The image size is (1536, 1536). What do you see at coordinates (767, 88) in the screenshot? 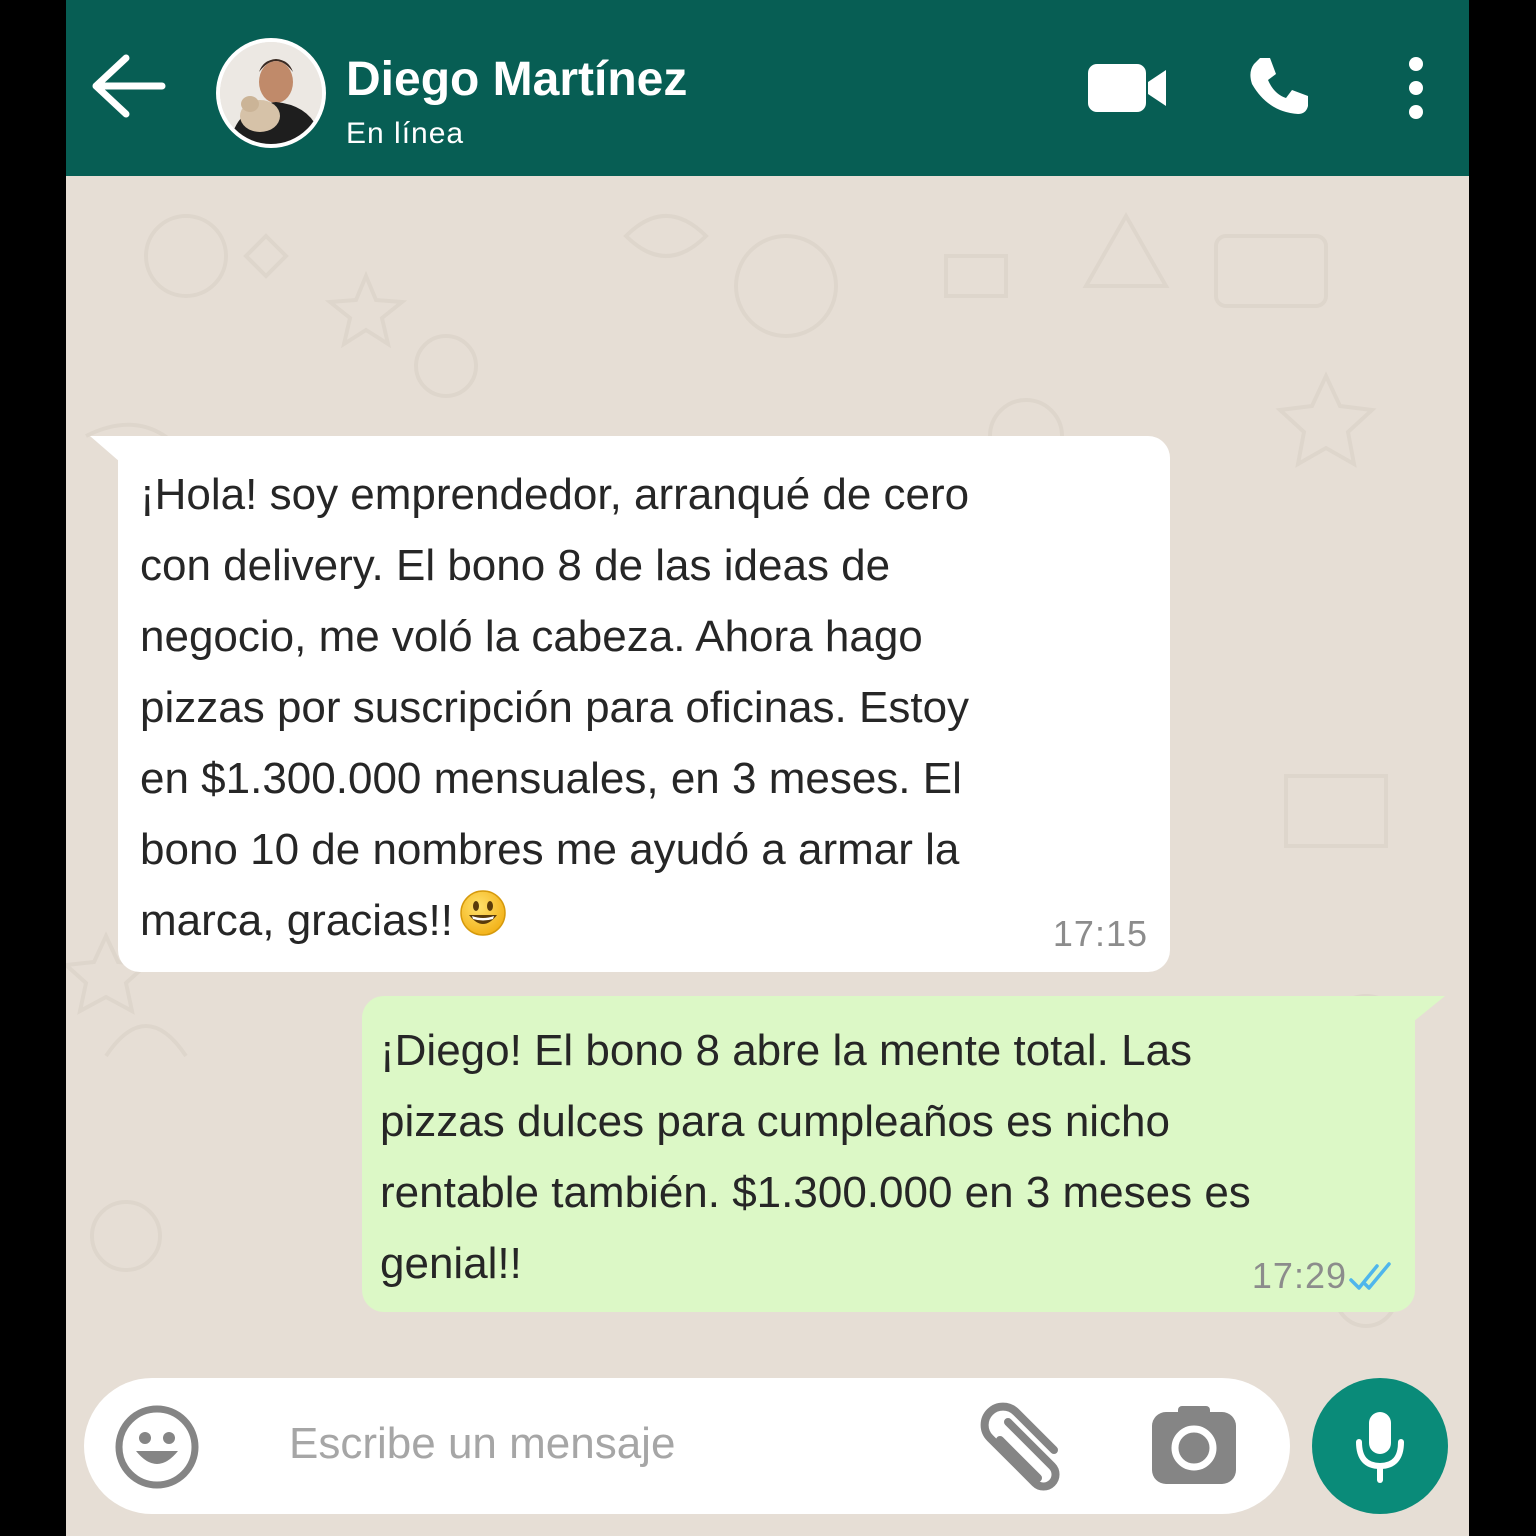
I see `chat-header: Diego Martínez En línea` at bounding box center [767, 88].